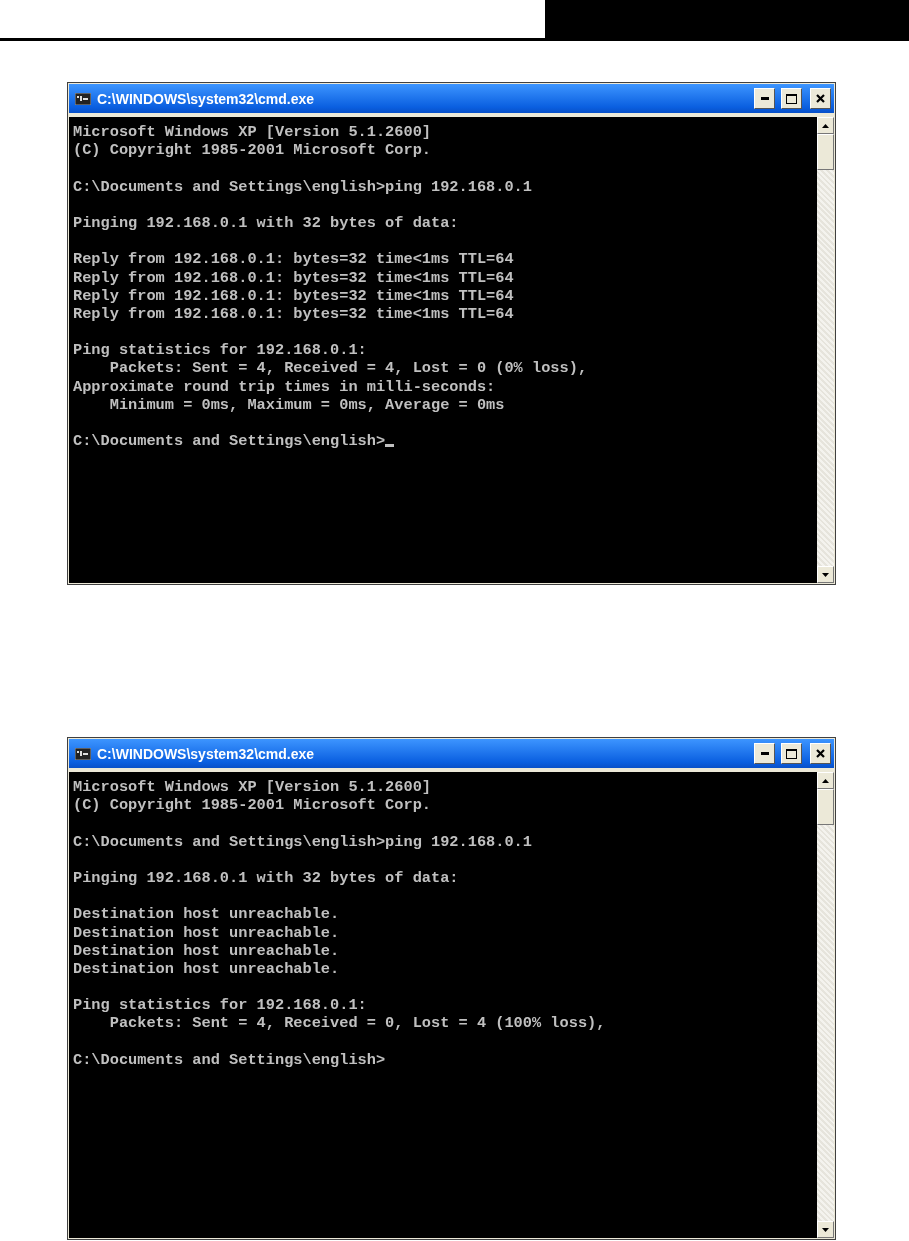 This screenshot has width=909, height=1241. What do you see at coordinates (285, 386) in the screenshot?
I see `console-line: Approximate round trip times in milli-seconds:` at bounding box center [285, 386].